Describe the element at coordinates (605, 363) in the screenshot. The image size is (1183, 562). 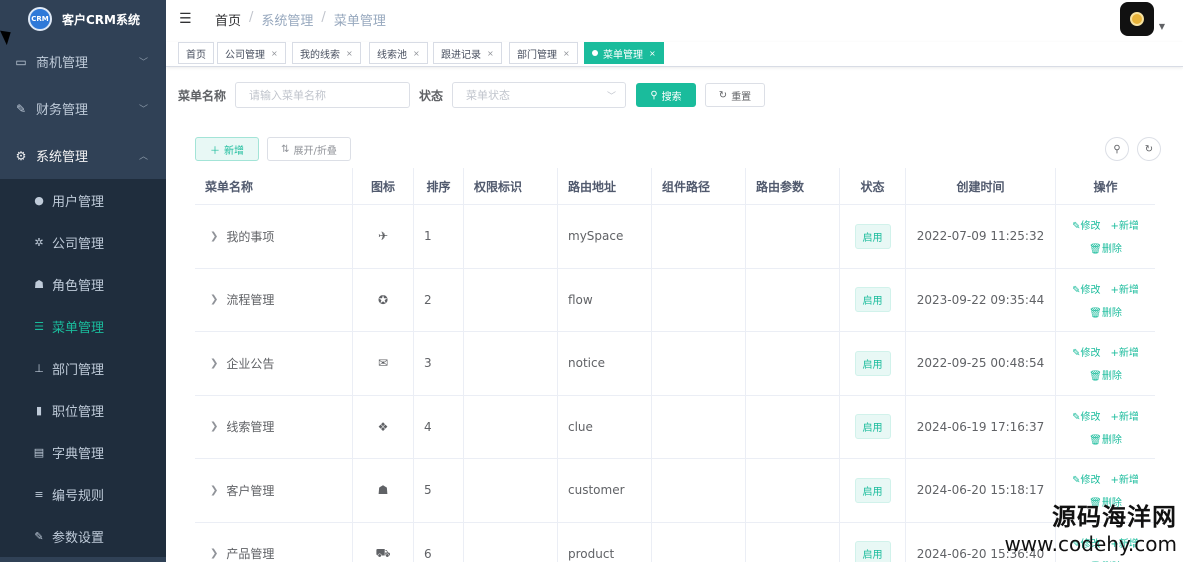
I see `route-cell: notice` at that location.